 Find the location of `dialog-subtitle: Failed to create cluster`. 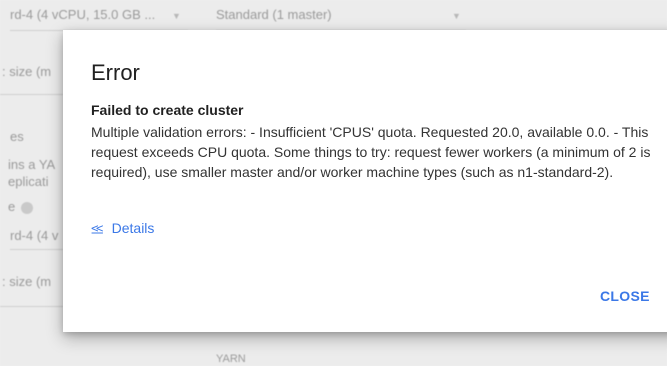

dialog-subtitle: Failed to create cluster is located at coordinates (167, 110).